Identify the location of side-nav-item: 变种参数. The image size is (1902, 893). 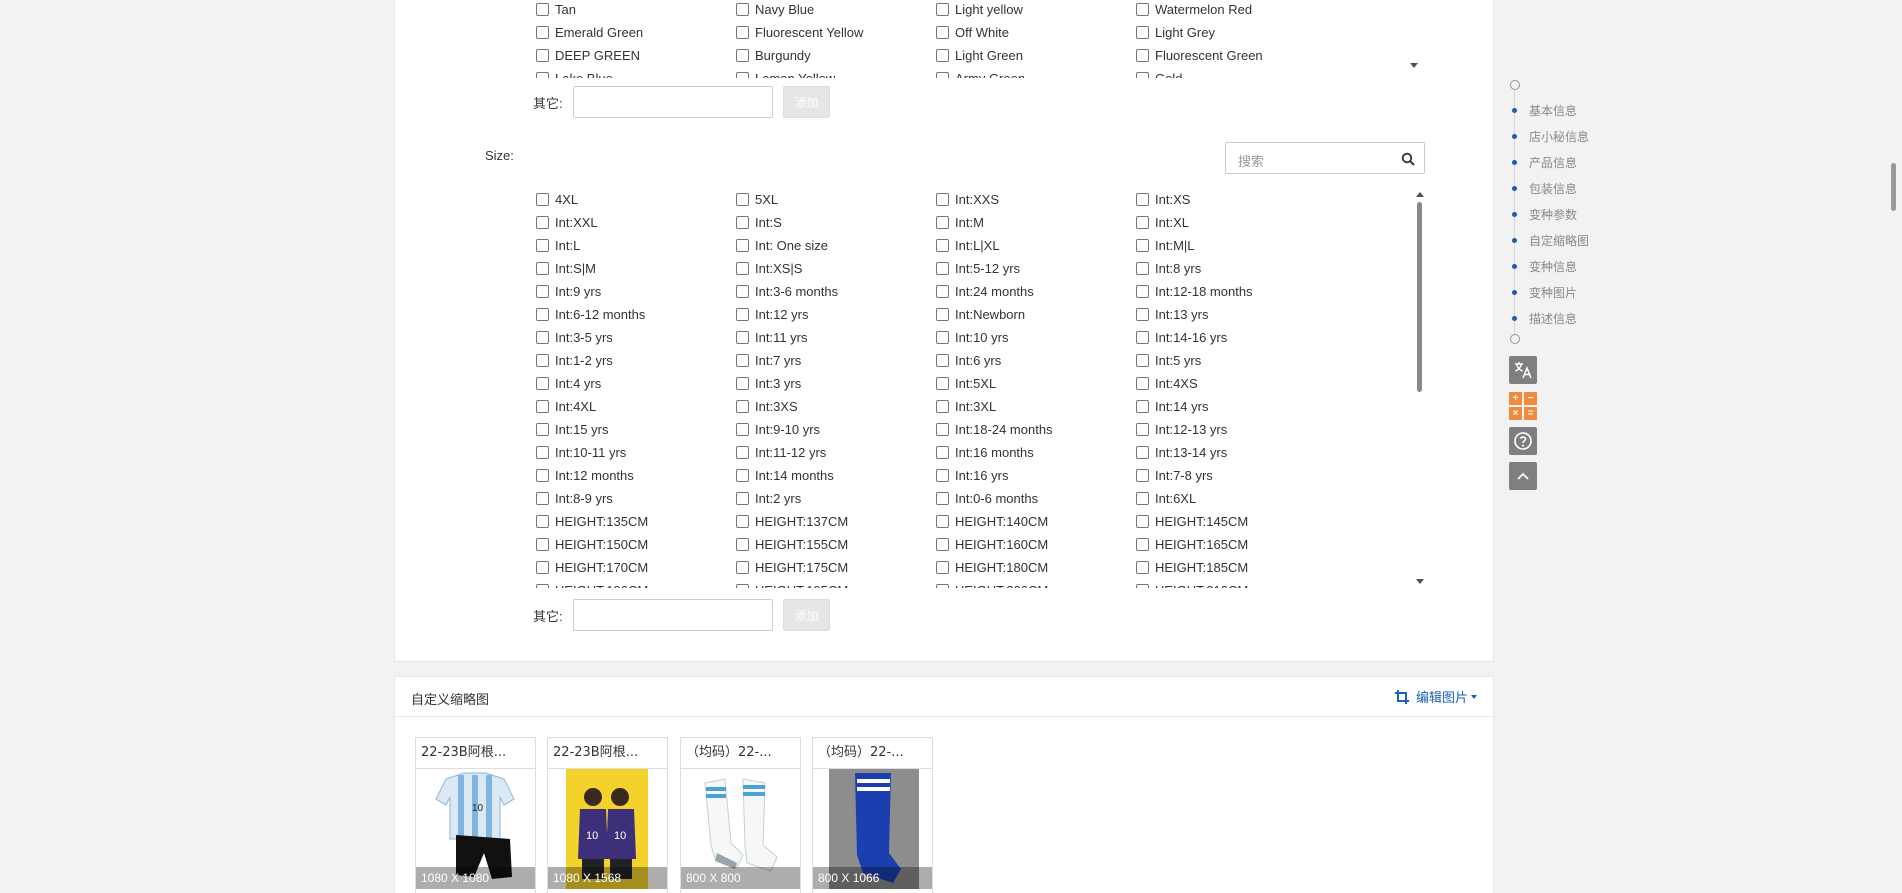
(1543, 214).